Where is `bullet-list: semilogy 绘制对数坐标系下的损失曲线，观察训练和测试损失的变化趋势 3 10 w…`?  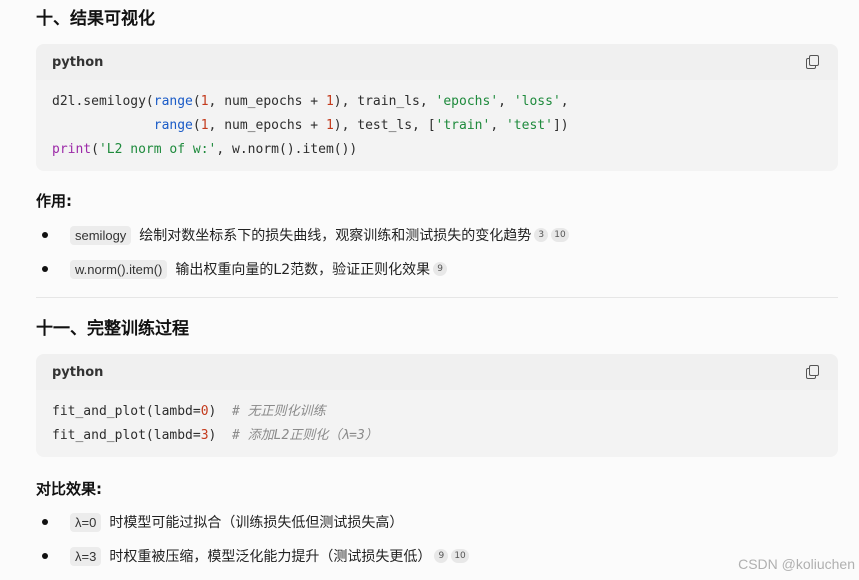 bullet-list: semilogy 绘制对数坐标系下的损失曲线，观察训练和测试损失的变化趋势 3 10 w… is located at coordinates (437, 252).